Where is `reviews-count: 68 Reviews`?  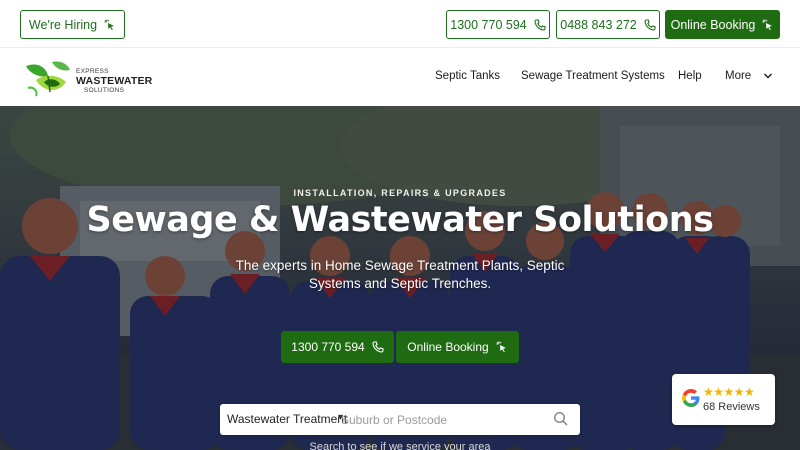 reviews-count: 68 Reviews is located at coordinates (731, 407).